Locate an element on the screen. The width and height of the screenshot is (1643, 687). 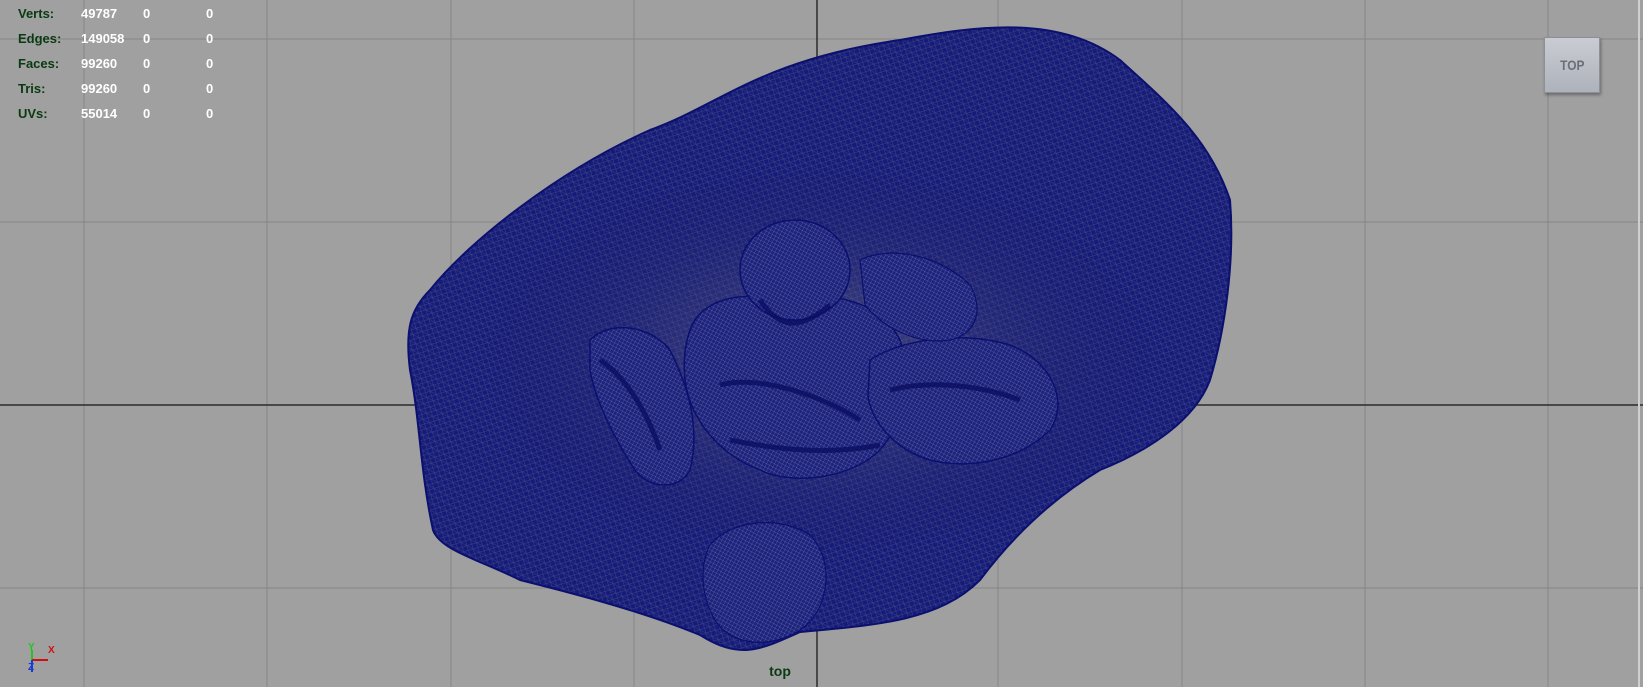
hud-row-edges: Edges: 149058 0 0 is located at coordinates (122, 38).